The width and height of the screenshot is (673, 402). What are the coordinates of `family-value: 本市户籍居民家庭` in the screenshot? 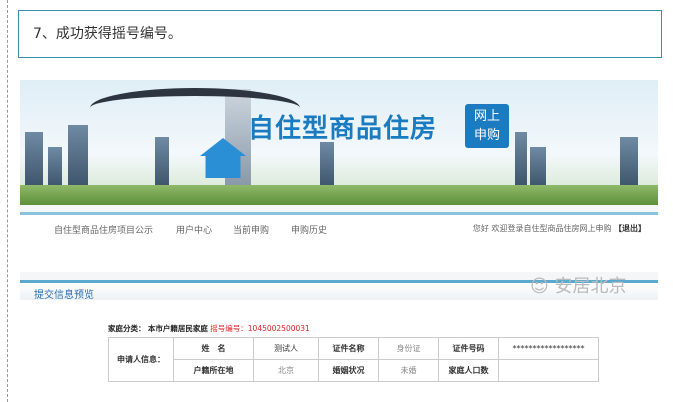 It's located at (177, 328).